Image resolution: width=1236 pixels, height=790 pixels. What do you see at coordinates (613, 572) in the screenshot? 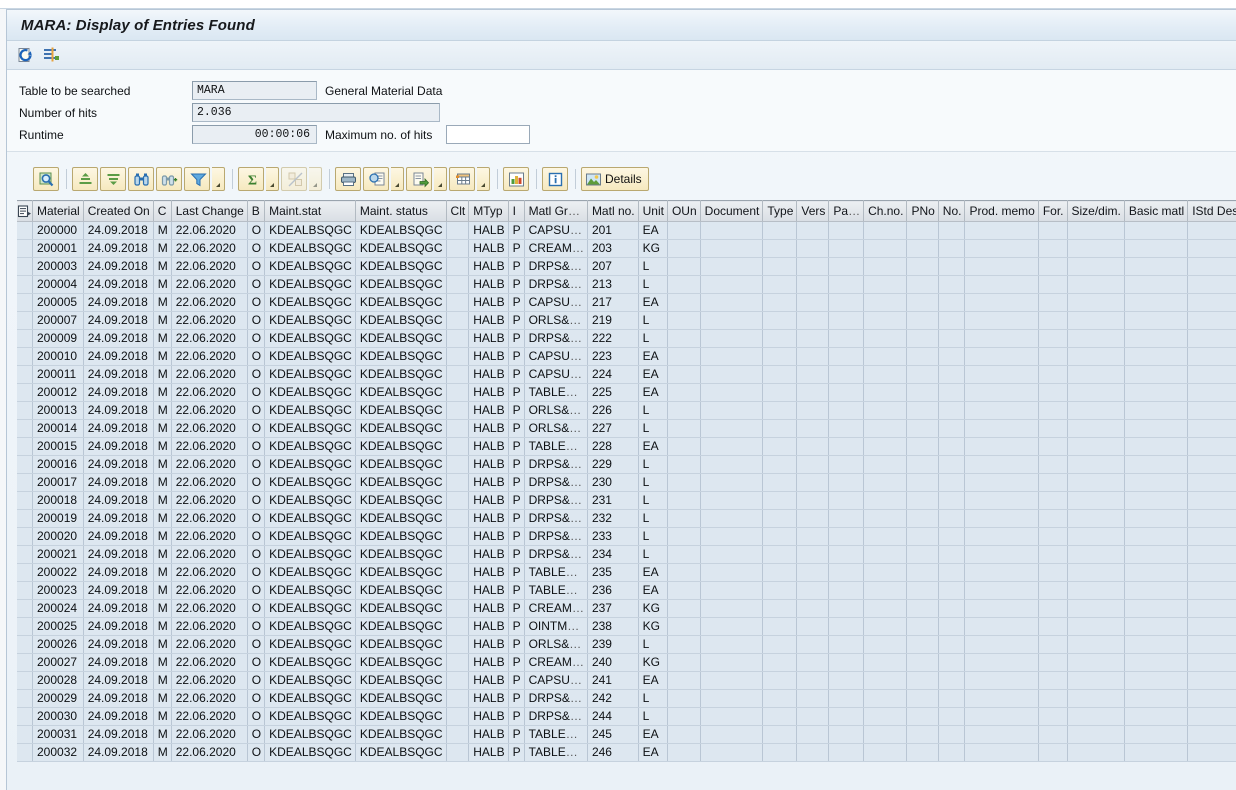
I see `cell-matlno: 235` at bounding box center [613, 572].